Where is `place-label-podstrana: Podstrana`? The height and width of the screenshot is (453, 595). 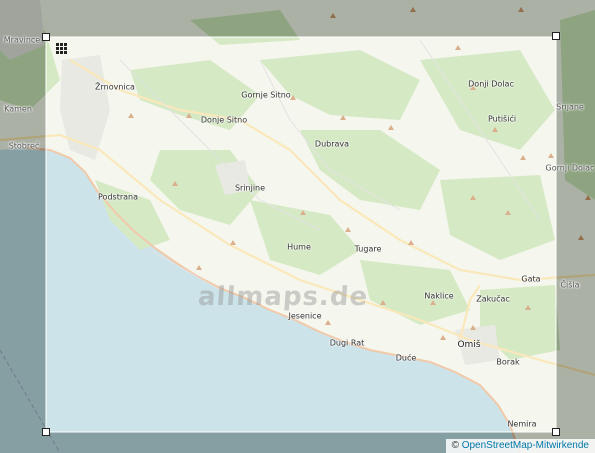
place-label-podstrana: Podstrana is located at coordinates (118, 197).